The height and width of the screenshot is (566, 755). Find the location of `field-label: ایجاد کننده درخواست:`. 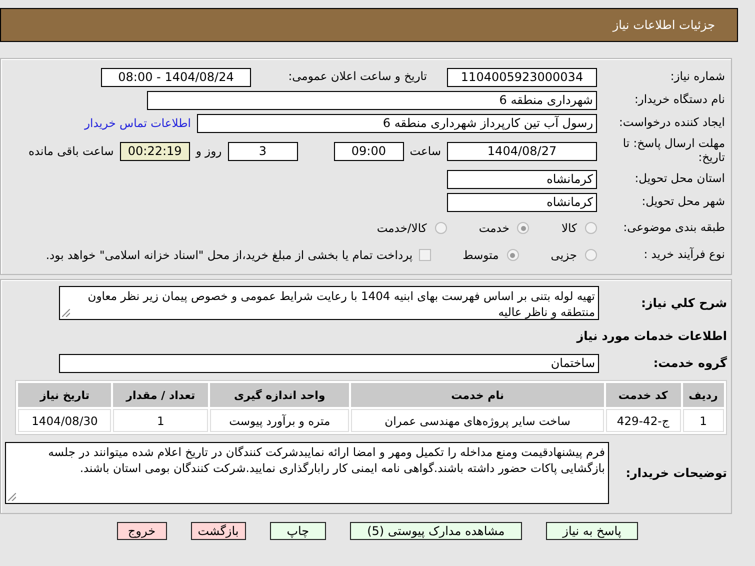

field-label: ایجاد کننده درخواست: is located at coordinates (671, 123).